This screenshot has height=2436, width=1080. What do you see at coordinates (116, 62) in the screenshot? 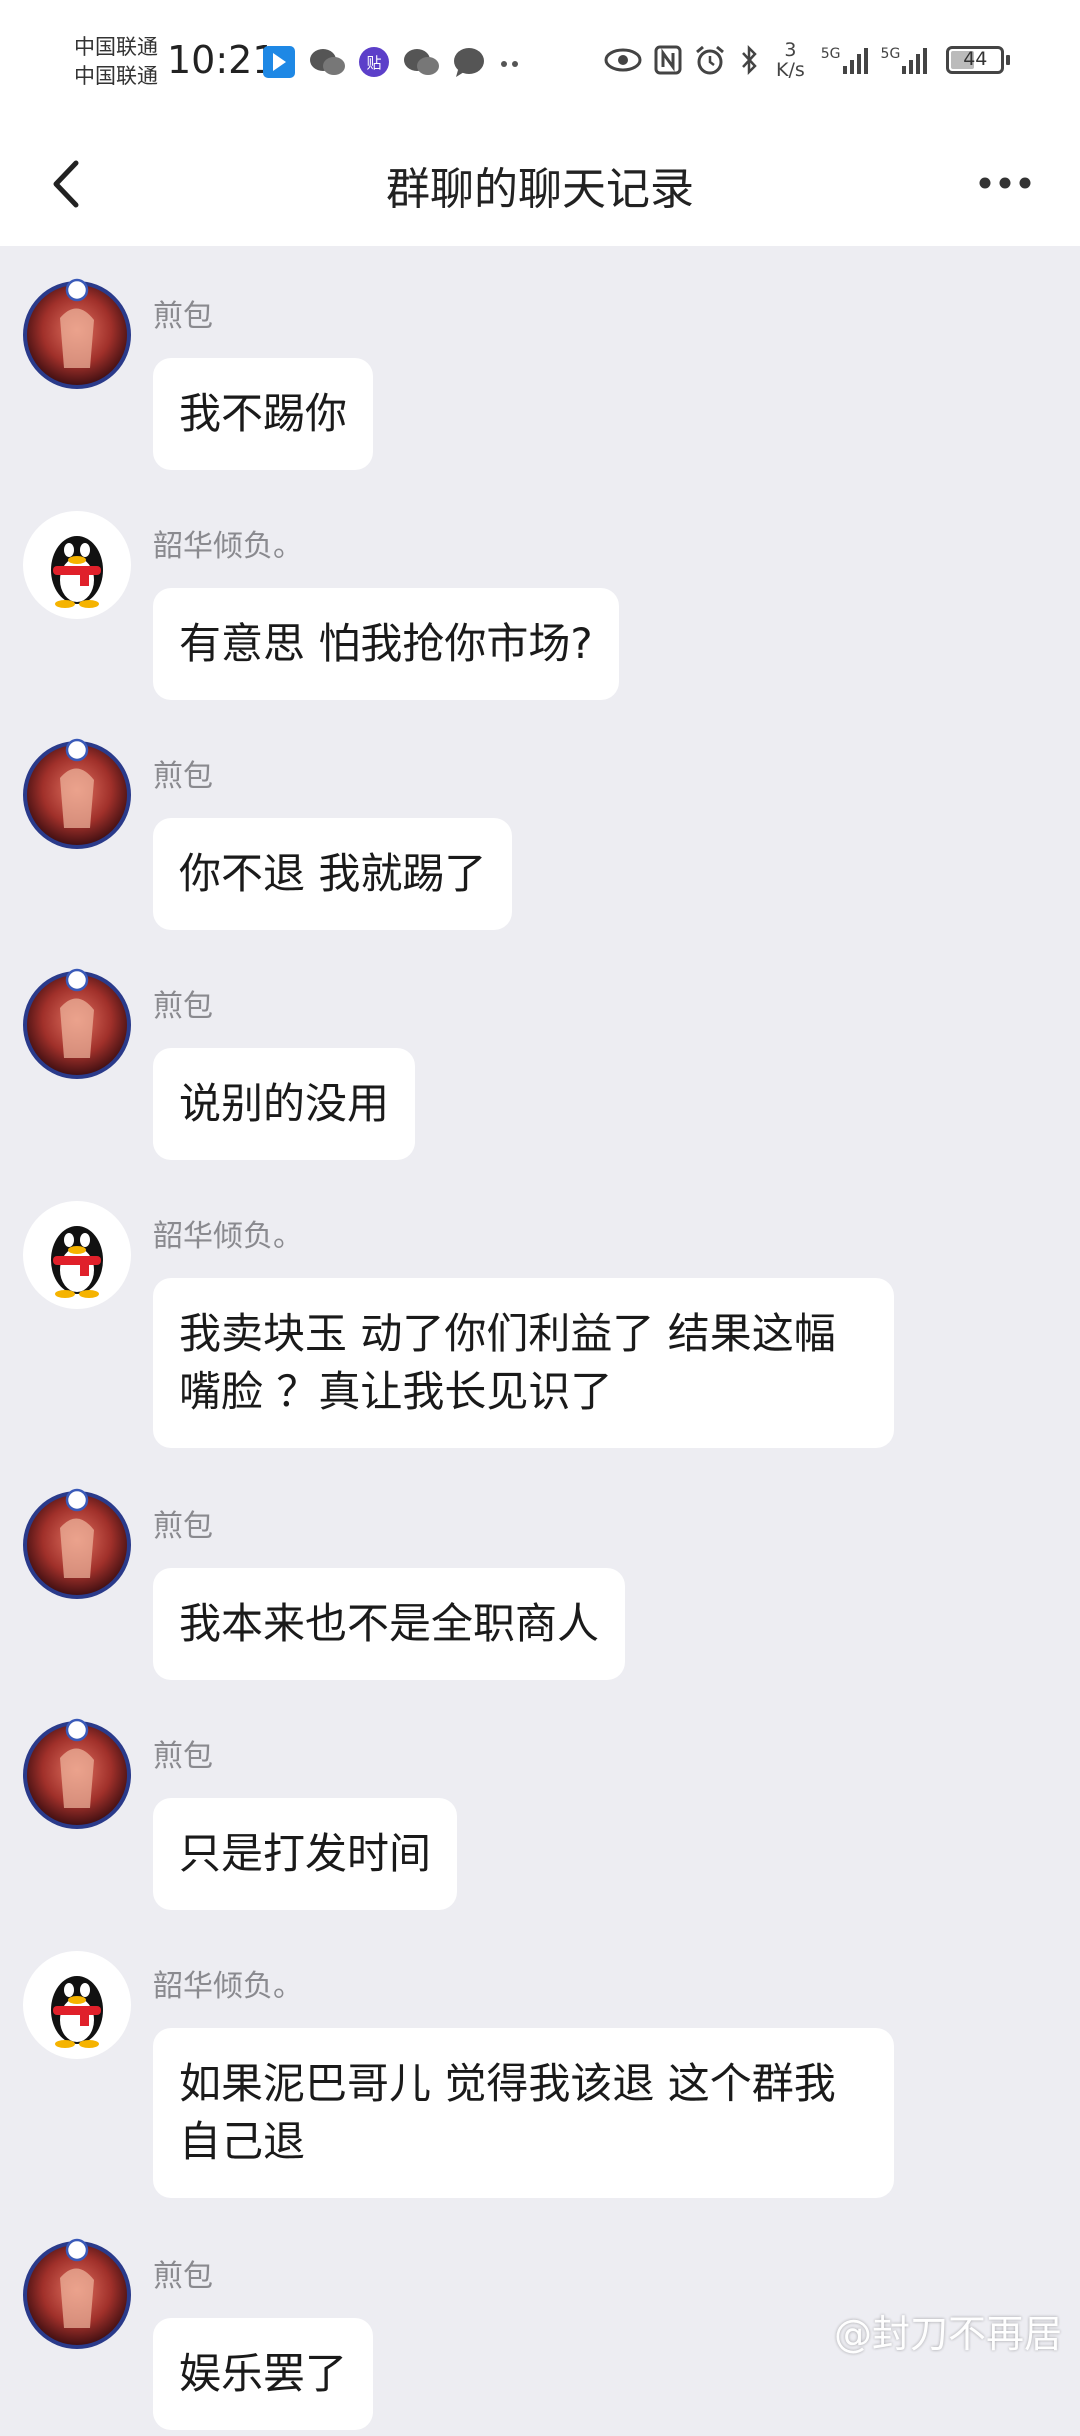
I see `carrier-labels: 中国联通 中国联通` at bounding box center [116, 62].